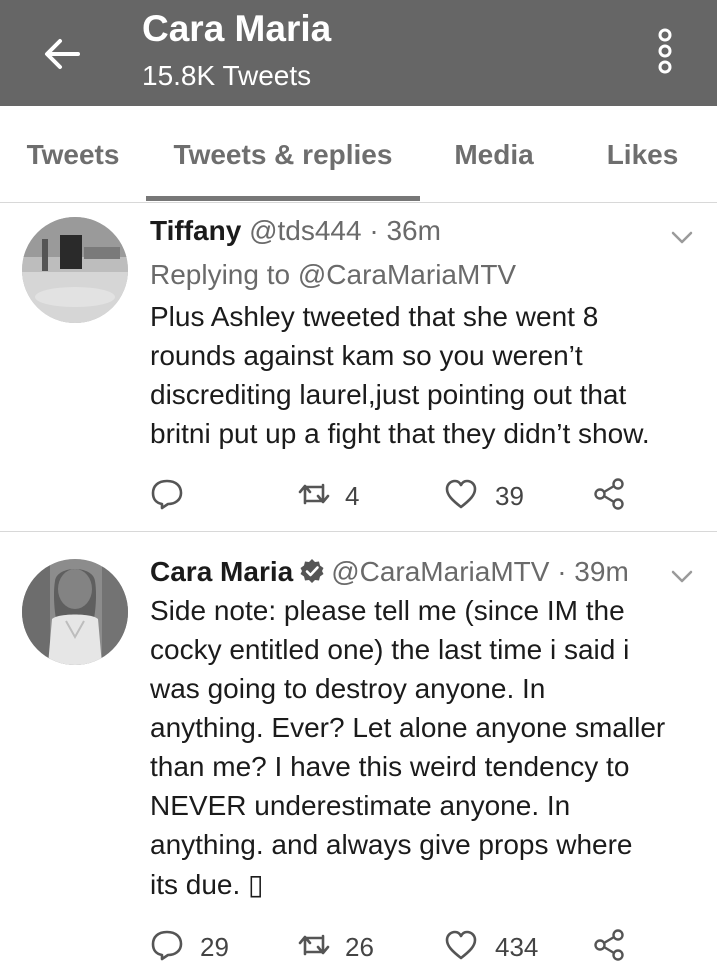  What do you see at coordinates (207, 884) in the screenshot?
I see `tweet-text-line: its due. ▯` at bounding box center [207, 884].